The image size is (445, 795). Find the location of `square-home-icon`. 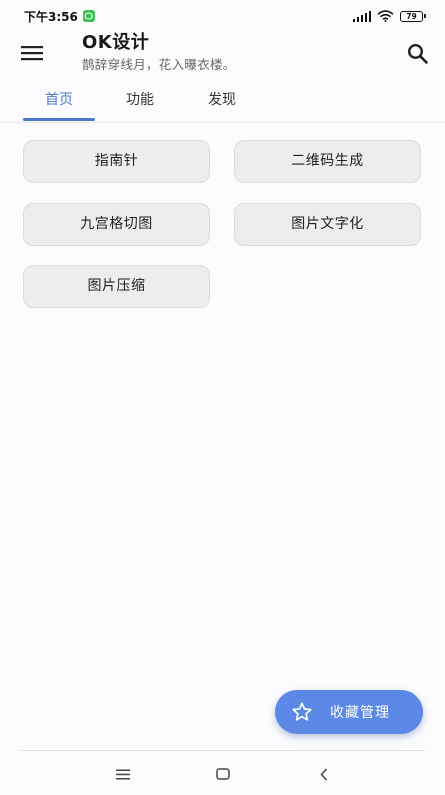

square-home-icon is located at coordinates (223, 774).